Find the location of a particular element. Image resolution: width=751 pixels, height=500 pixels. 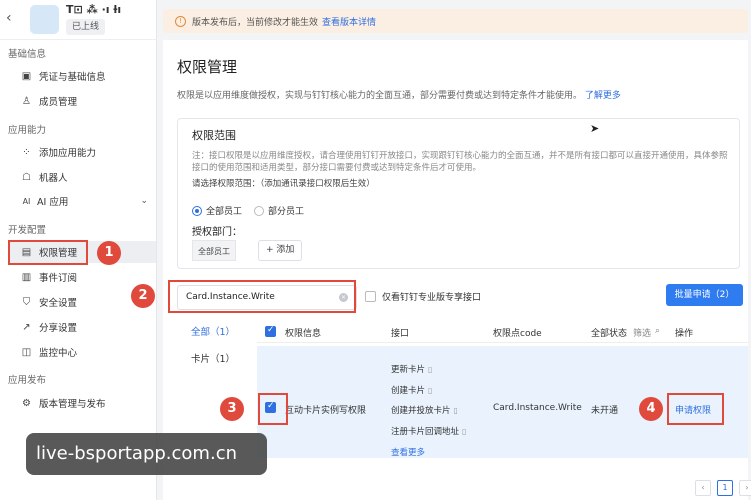

dept-label: 授权部门： is located at coordinates (217, 232).